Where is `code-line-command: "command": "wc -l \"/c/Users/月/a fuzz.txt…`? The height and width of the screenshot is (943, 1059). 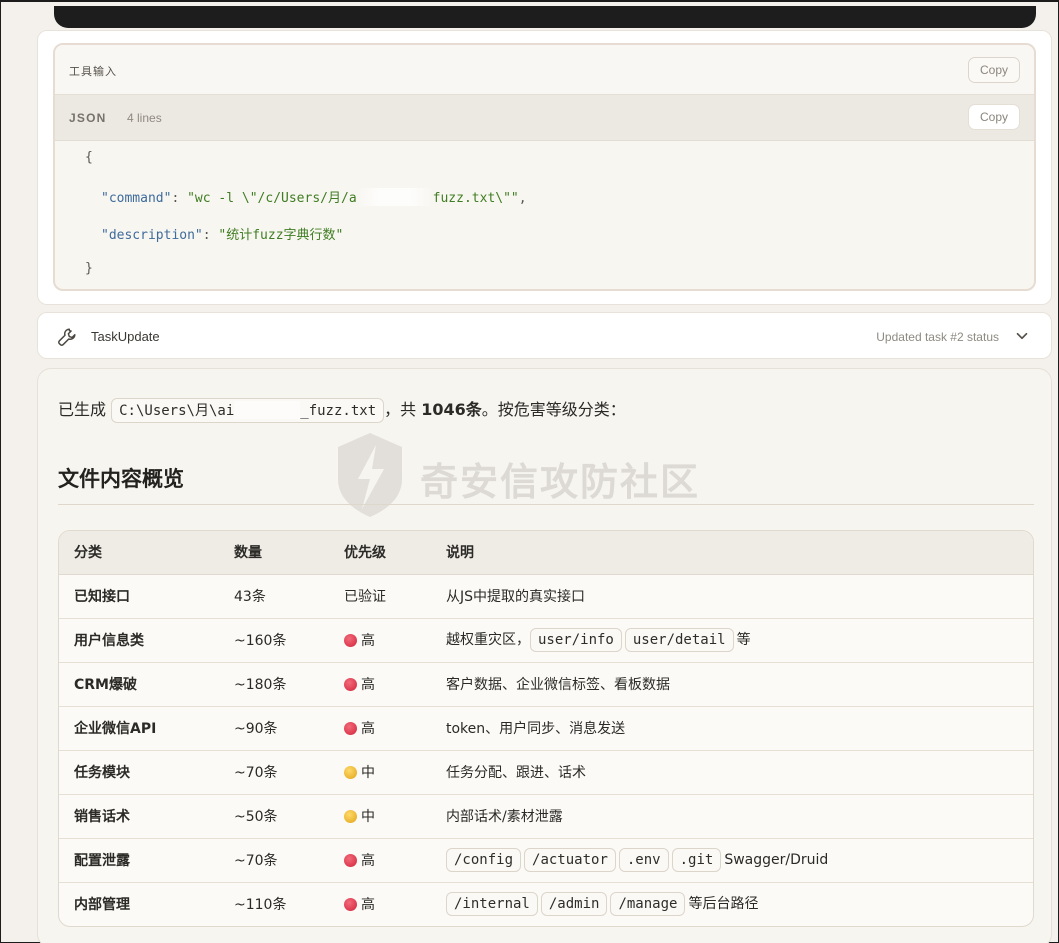 code-line-command: "command": "wc -l \"/c/Users/月/a fuzz.txt… is located at coordinates (314, 196).